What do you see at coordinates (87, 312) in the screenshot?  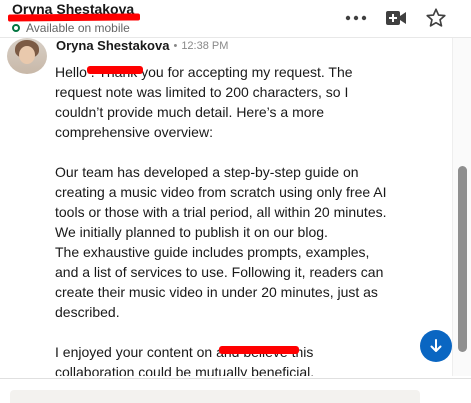 I see `message-line: described.` at bounding box center [87, 312].